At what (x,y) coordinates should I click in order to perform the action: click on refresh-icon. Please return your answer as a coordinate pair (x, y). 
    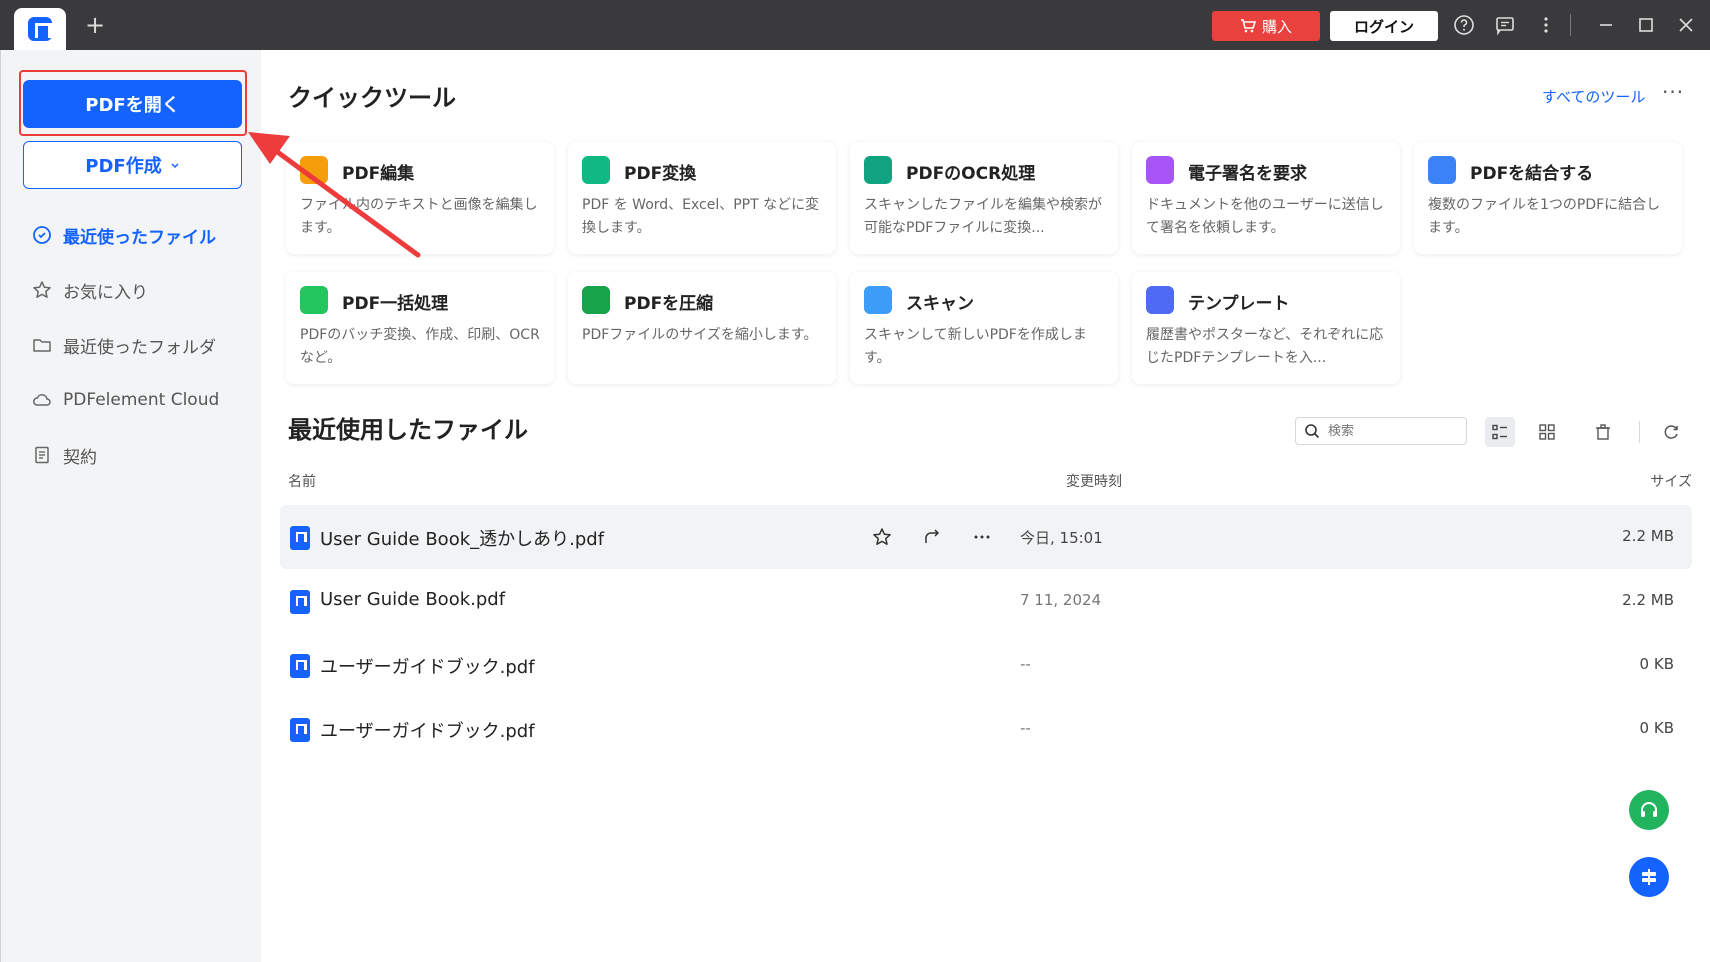
    Looking at the image, I should click on (1671, 432).